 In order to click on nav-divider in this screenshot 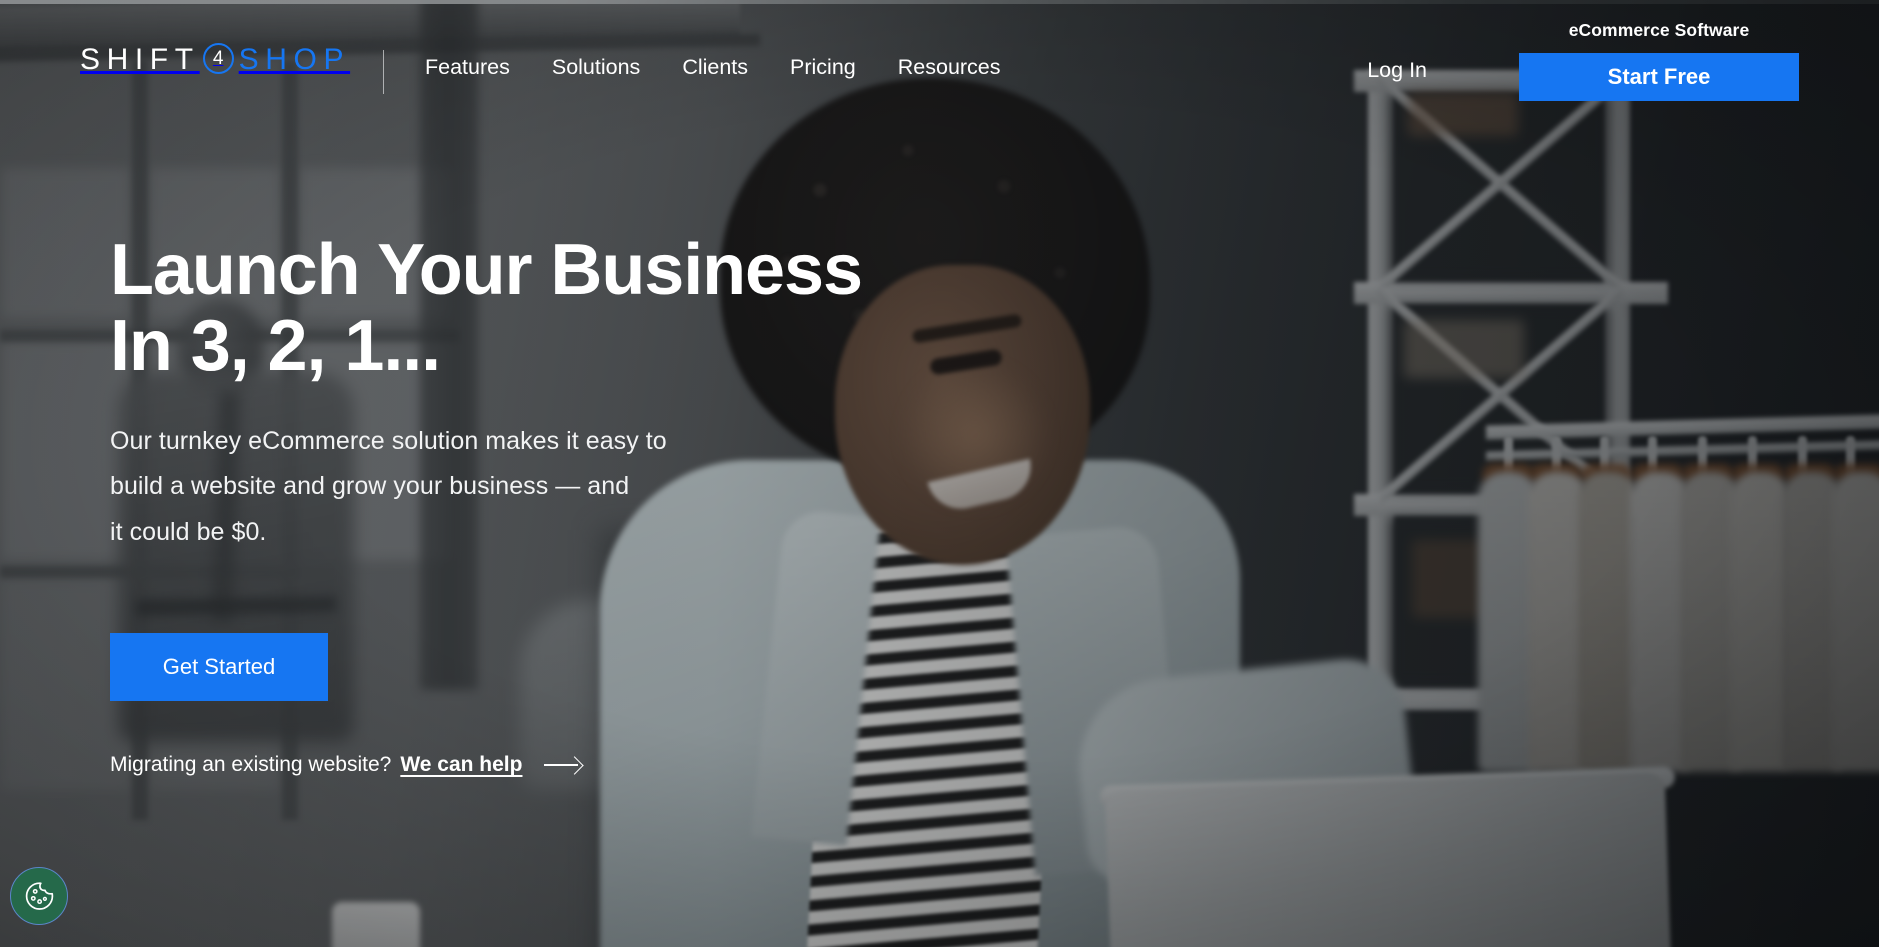, I will do `click(383, 72)`.